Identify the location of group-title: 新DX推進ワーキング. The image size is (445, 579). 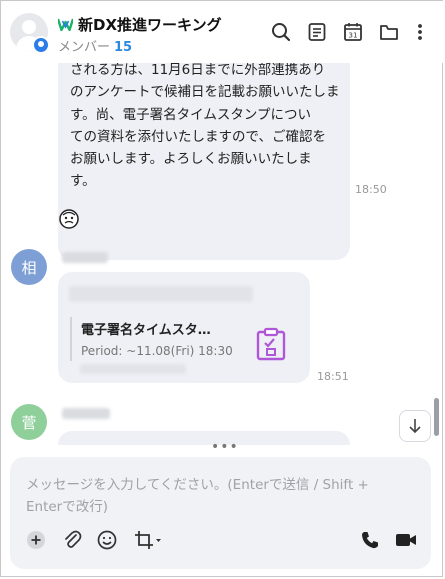
(150, 25).